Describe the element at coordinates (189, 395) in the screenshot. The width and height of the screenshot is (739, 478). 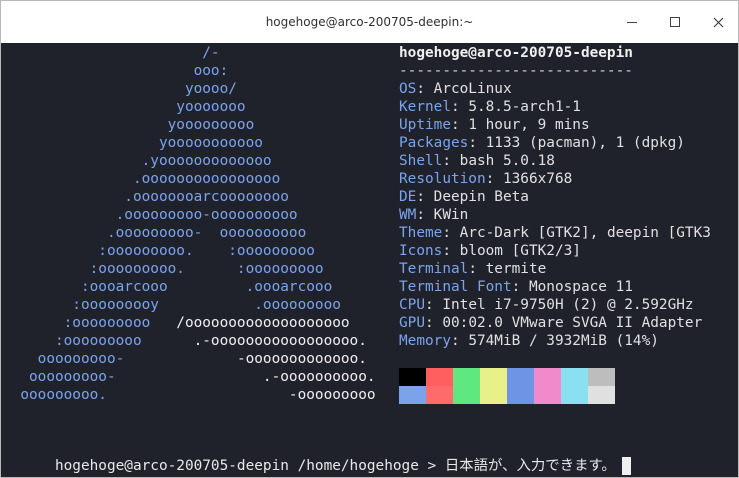
I see `logo-line: ooooooooo. -ooooooooo` at that location.